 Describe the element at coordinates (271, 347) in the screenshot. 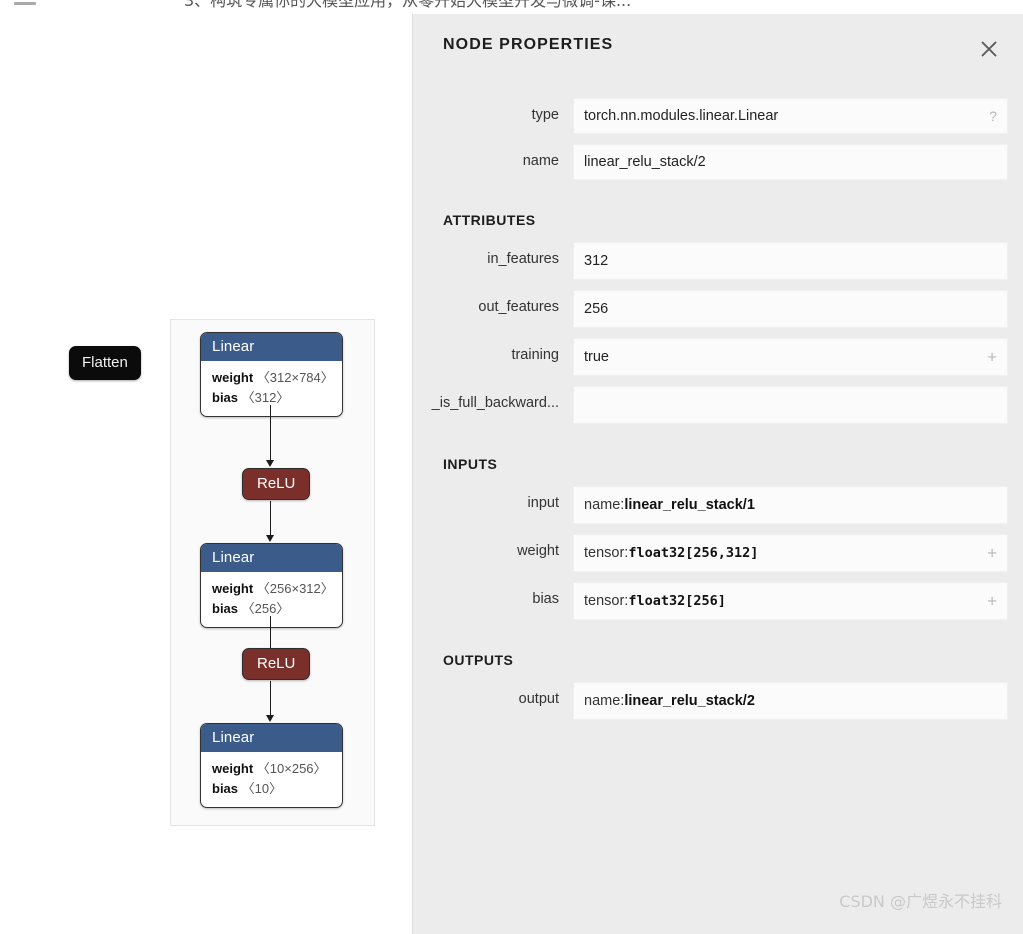

I see `linear-1-title: Linear` at that location.